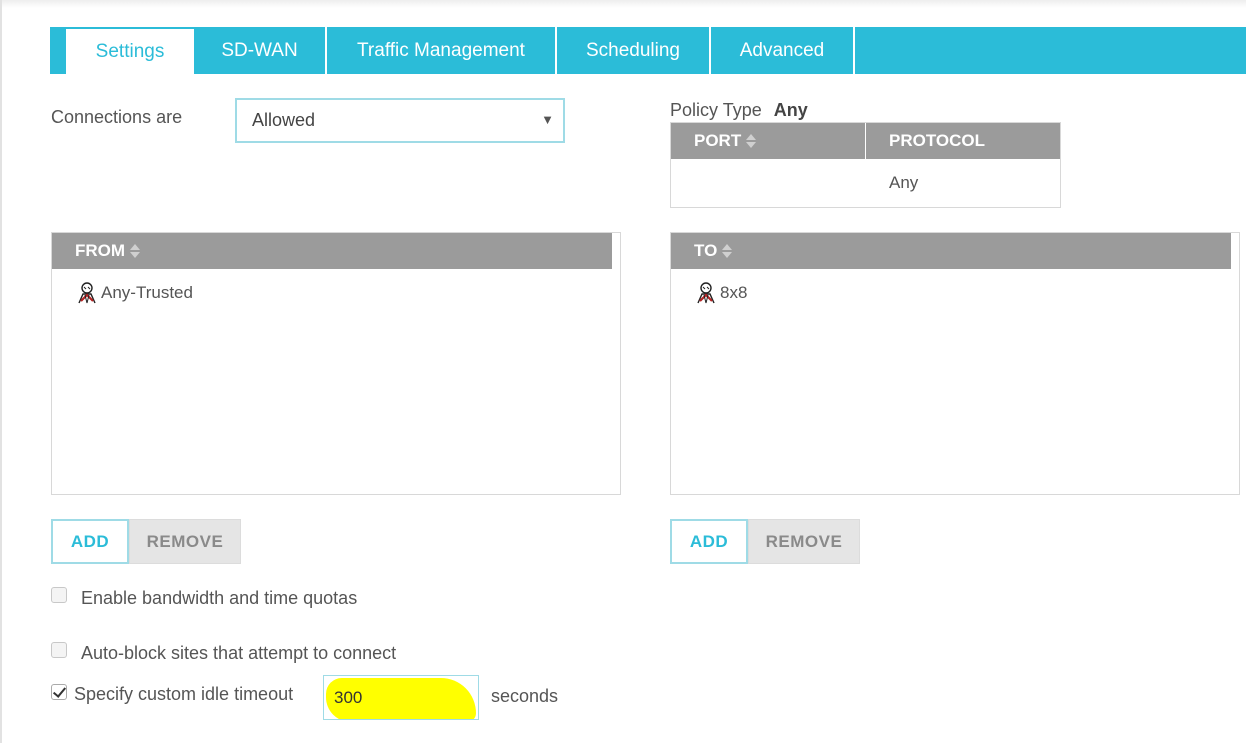 This screenshot has height=743, width=1246. I want to click on bandwidth-quota-label: Enable bandwidth and time quotas, so click(219, 598).